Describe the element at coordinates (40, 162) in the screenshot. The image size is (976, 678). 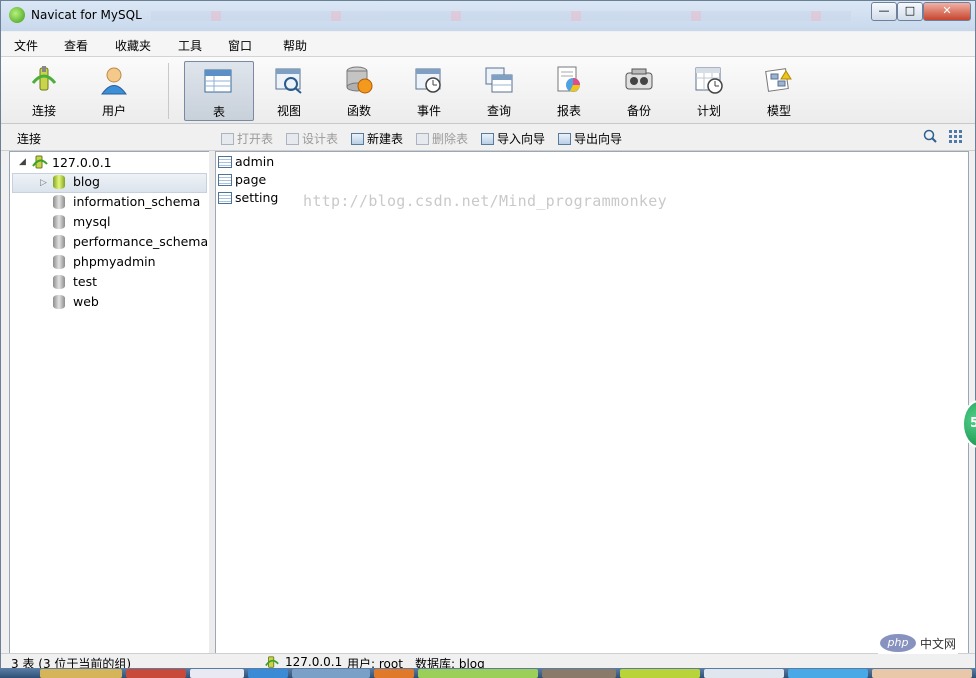
I see `server-connection-icon` at that location.